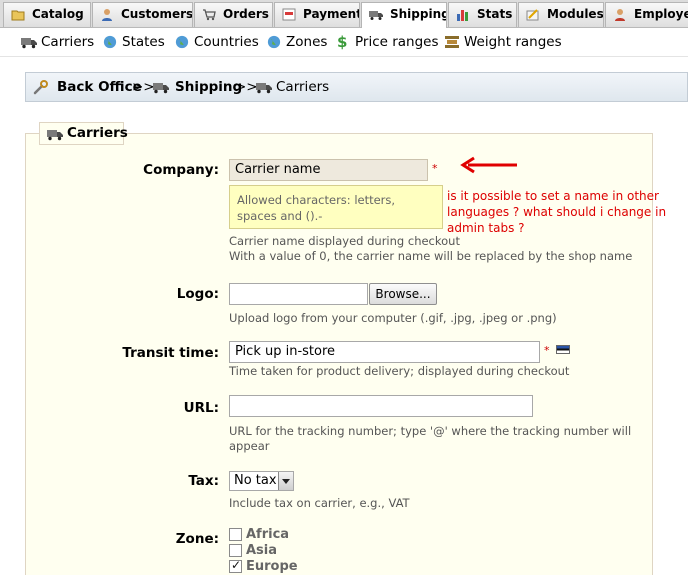  What do you see at coordinates (563, 349) in the screenshot?
I see `language-flag-icon` at bounding box center [563, 349].